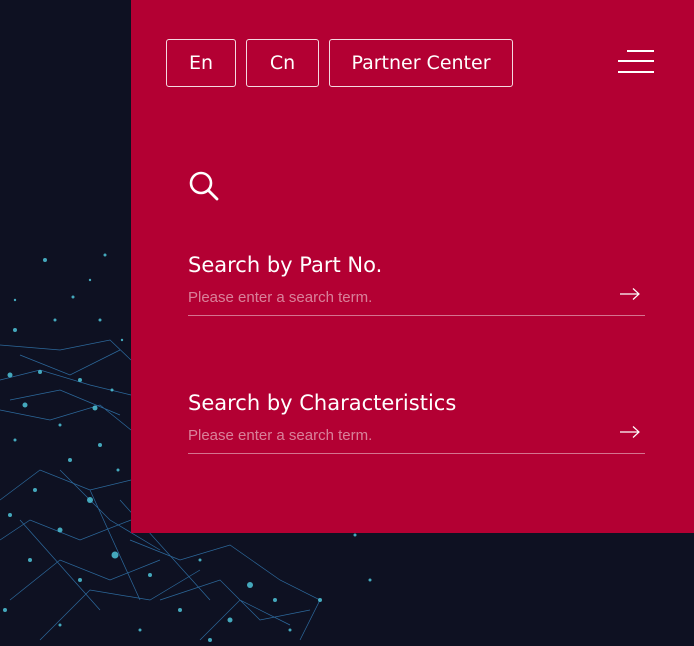 This screenshot has width=694, height=646. Describe the element at coordinates (201, 63) in the screenshot. I see `language-en-button: En` at that location.